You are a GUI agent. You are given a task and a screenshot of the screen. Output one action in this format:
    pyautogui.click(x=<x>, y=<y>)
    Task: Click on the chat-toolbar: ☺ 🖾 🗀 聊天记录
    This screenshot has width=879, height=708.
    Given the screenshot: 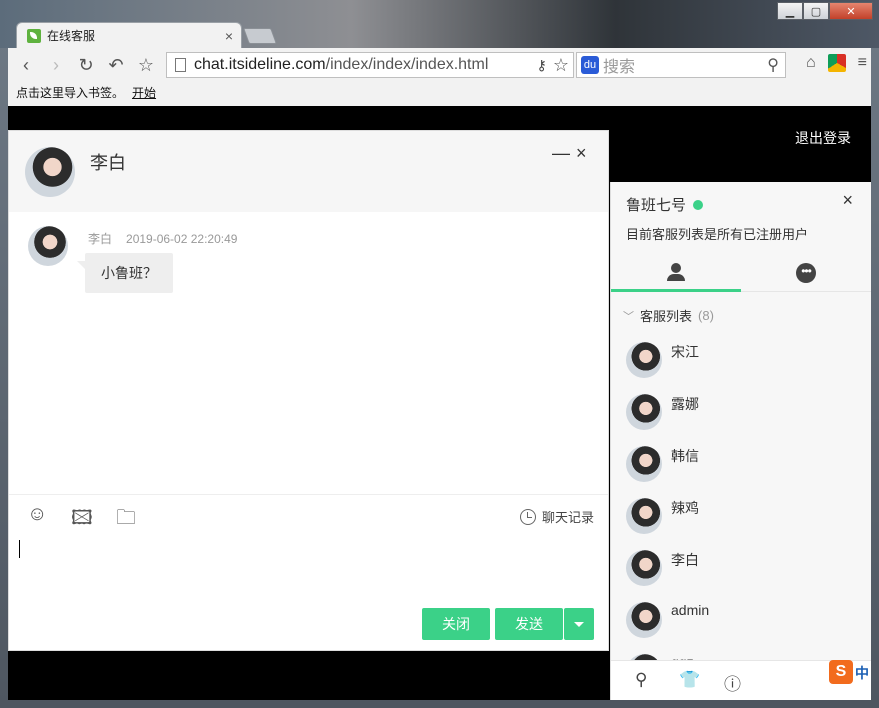 What is the action you would take?
    pyautogui.click(x=308, y=513)
    